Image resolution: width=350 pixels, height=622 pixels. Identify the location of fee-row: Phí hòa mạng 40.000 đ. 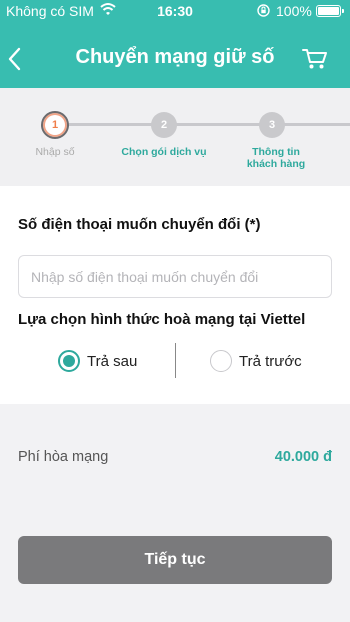
(175, 455).